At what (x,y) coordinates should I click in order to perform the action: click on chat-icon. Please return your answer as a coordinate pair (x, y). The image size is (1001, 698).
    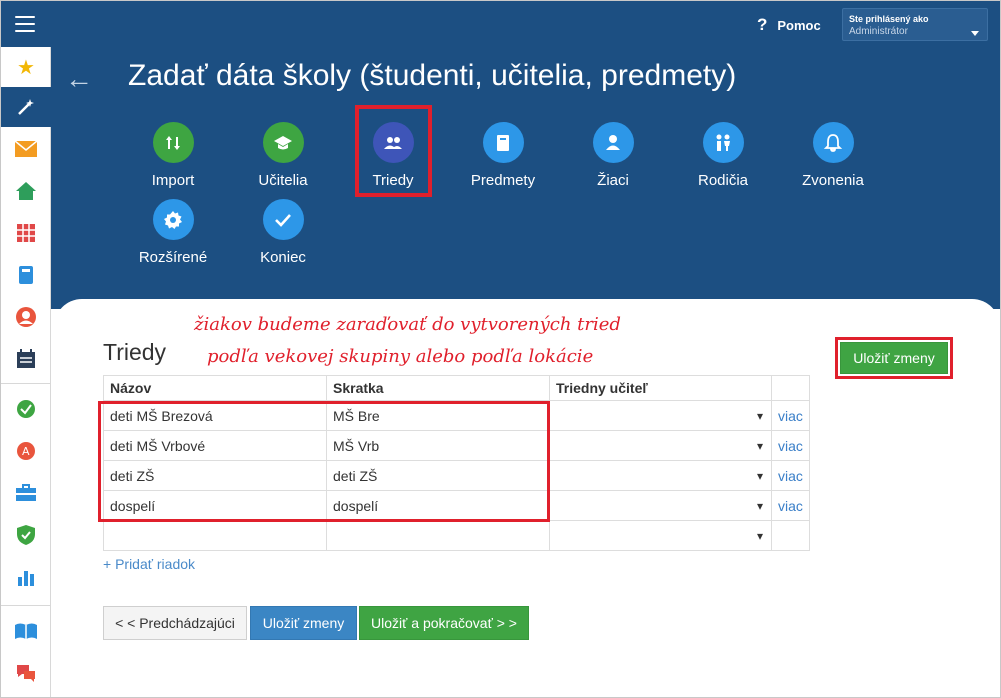
    Looking at the image, I should click on (26, 673).